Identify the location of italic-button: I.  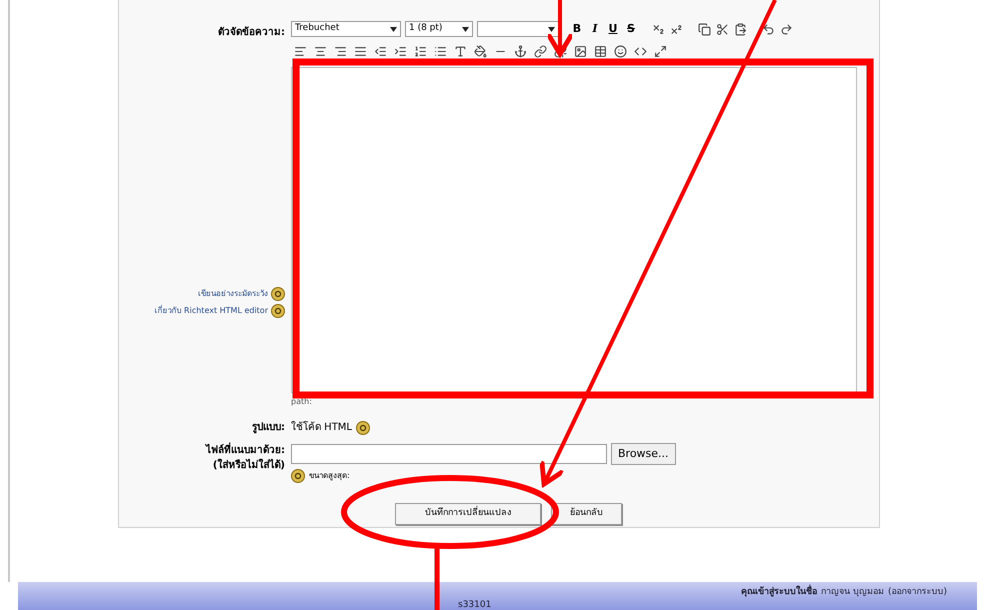
(595, 29).